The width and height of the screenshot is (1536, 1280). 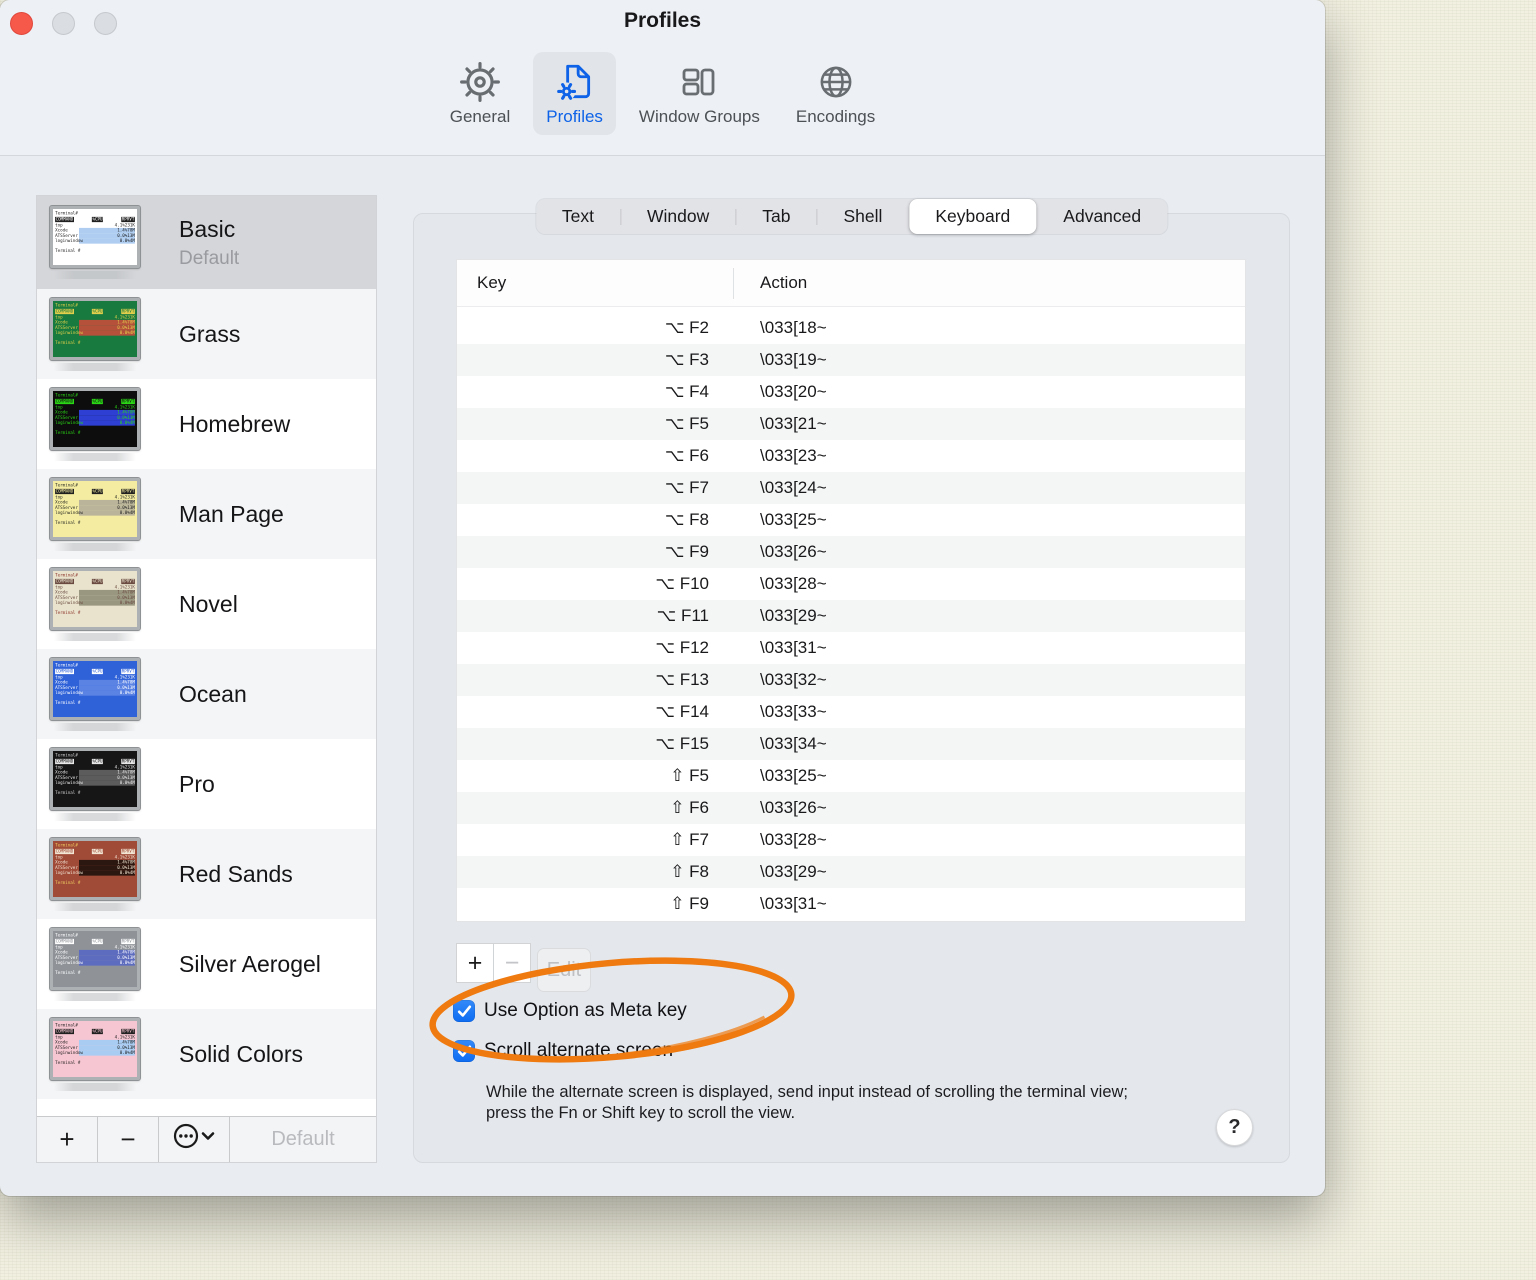 I want to click on binding-key: ⌥ F11, so click(x=682, y=615).